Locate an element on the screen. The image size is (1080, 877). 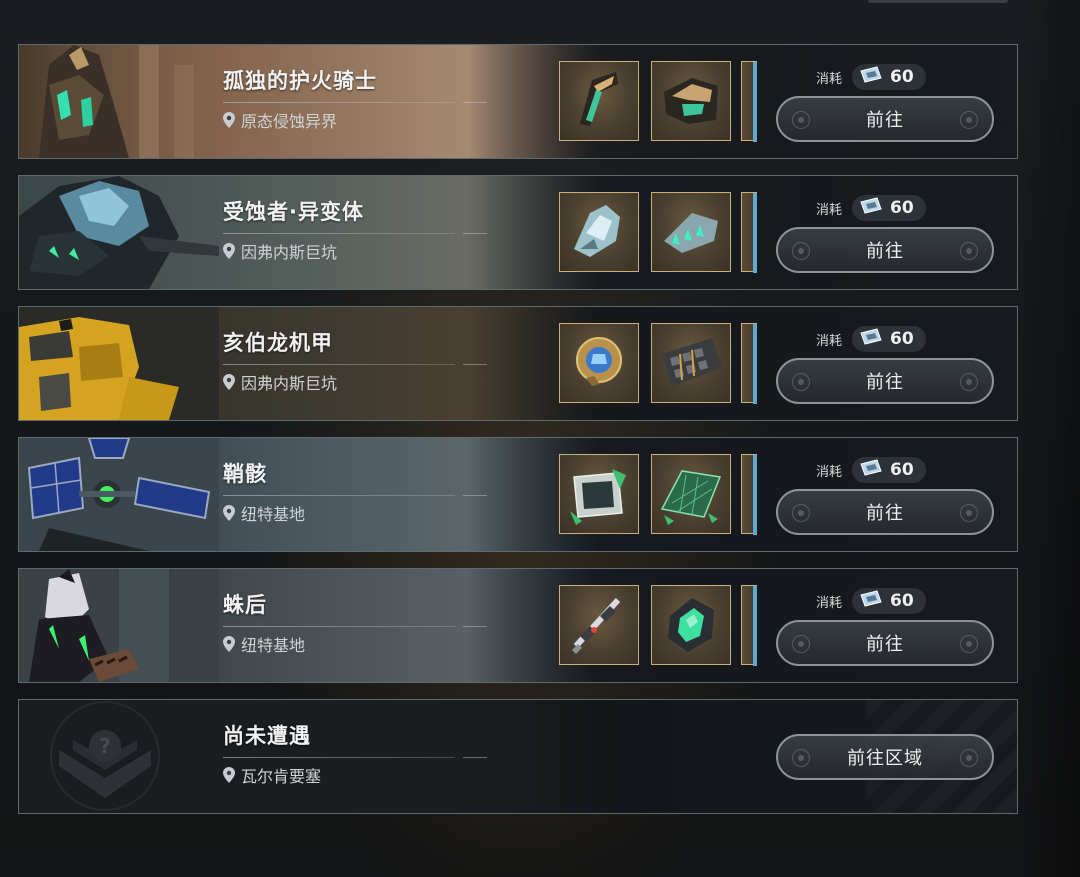
top-tab-edge is located at coordinates (938, 1).